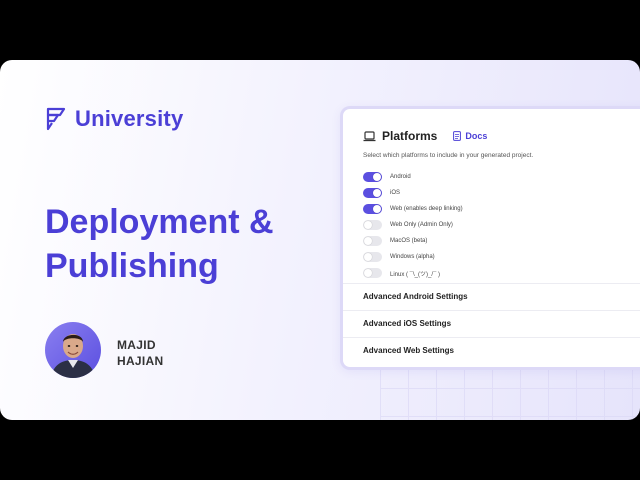 The image size is (640, 480). What do you see at coordinates (369, 135) in the screenshot?
I see `laptop-icon` at bounding box center [369, 135].